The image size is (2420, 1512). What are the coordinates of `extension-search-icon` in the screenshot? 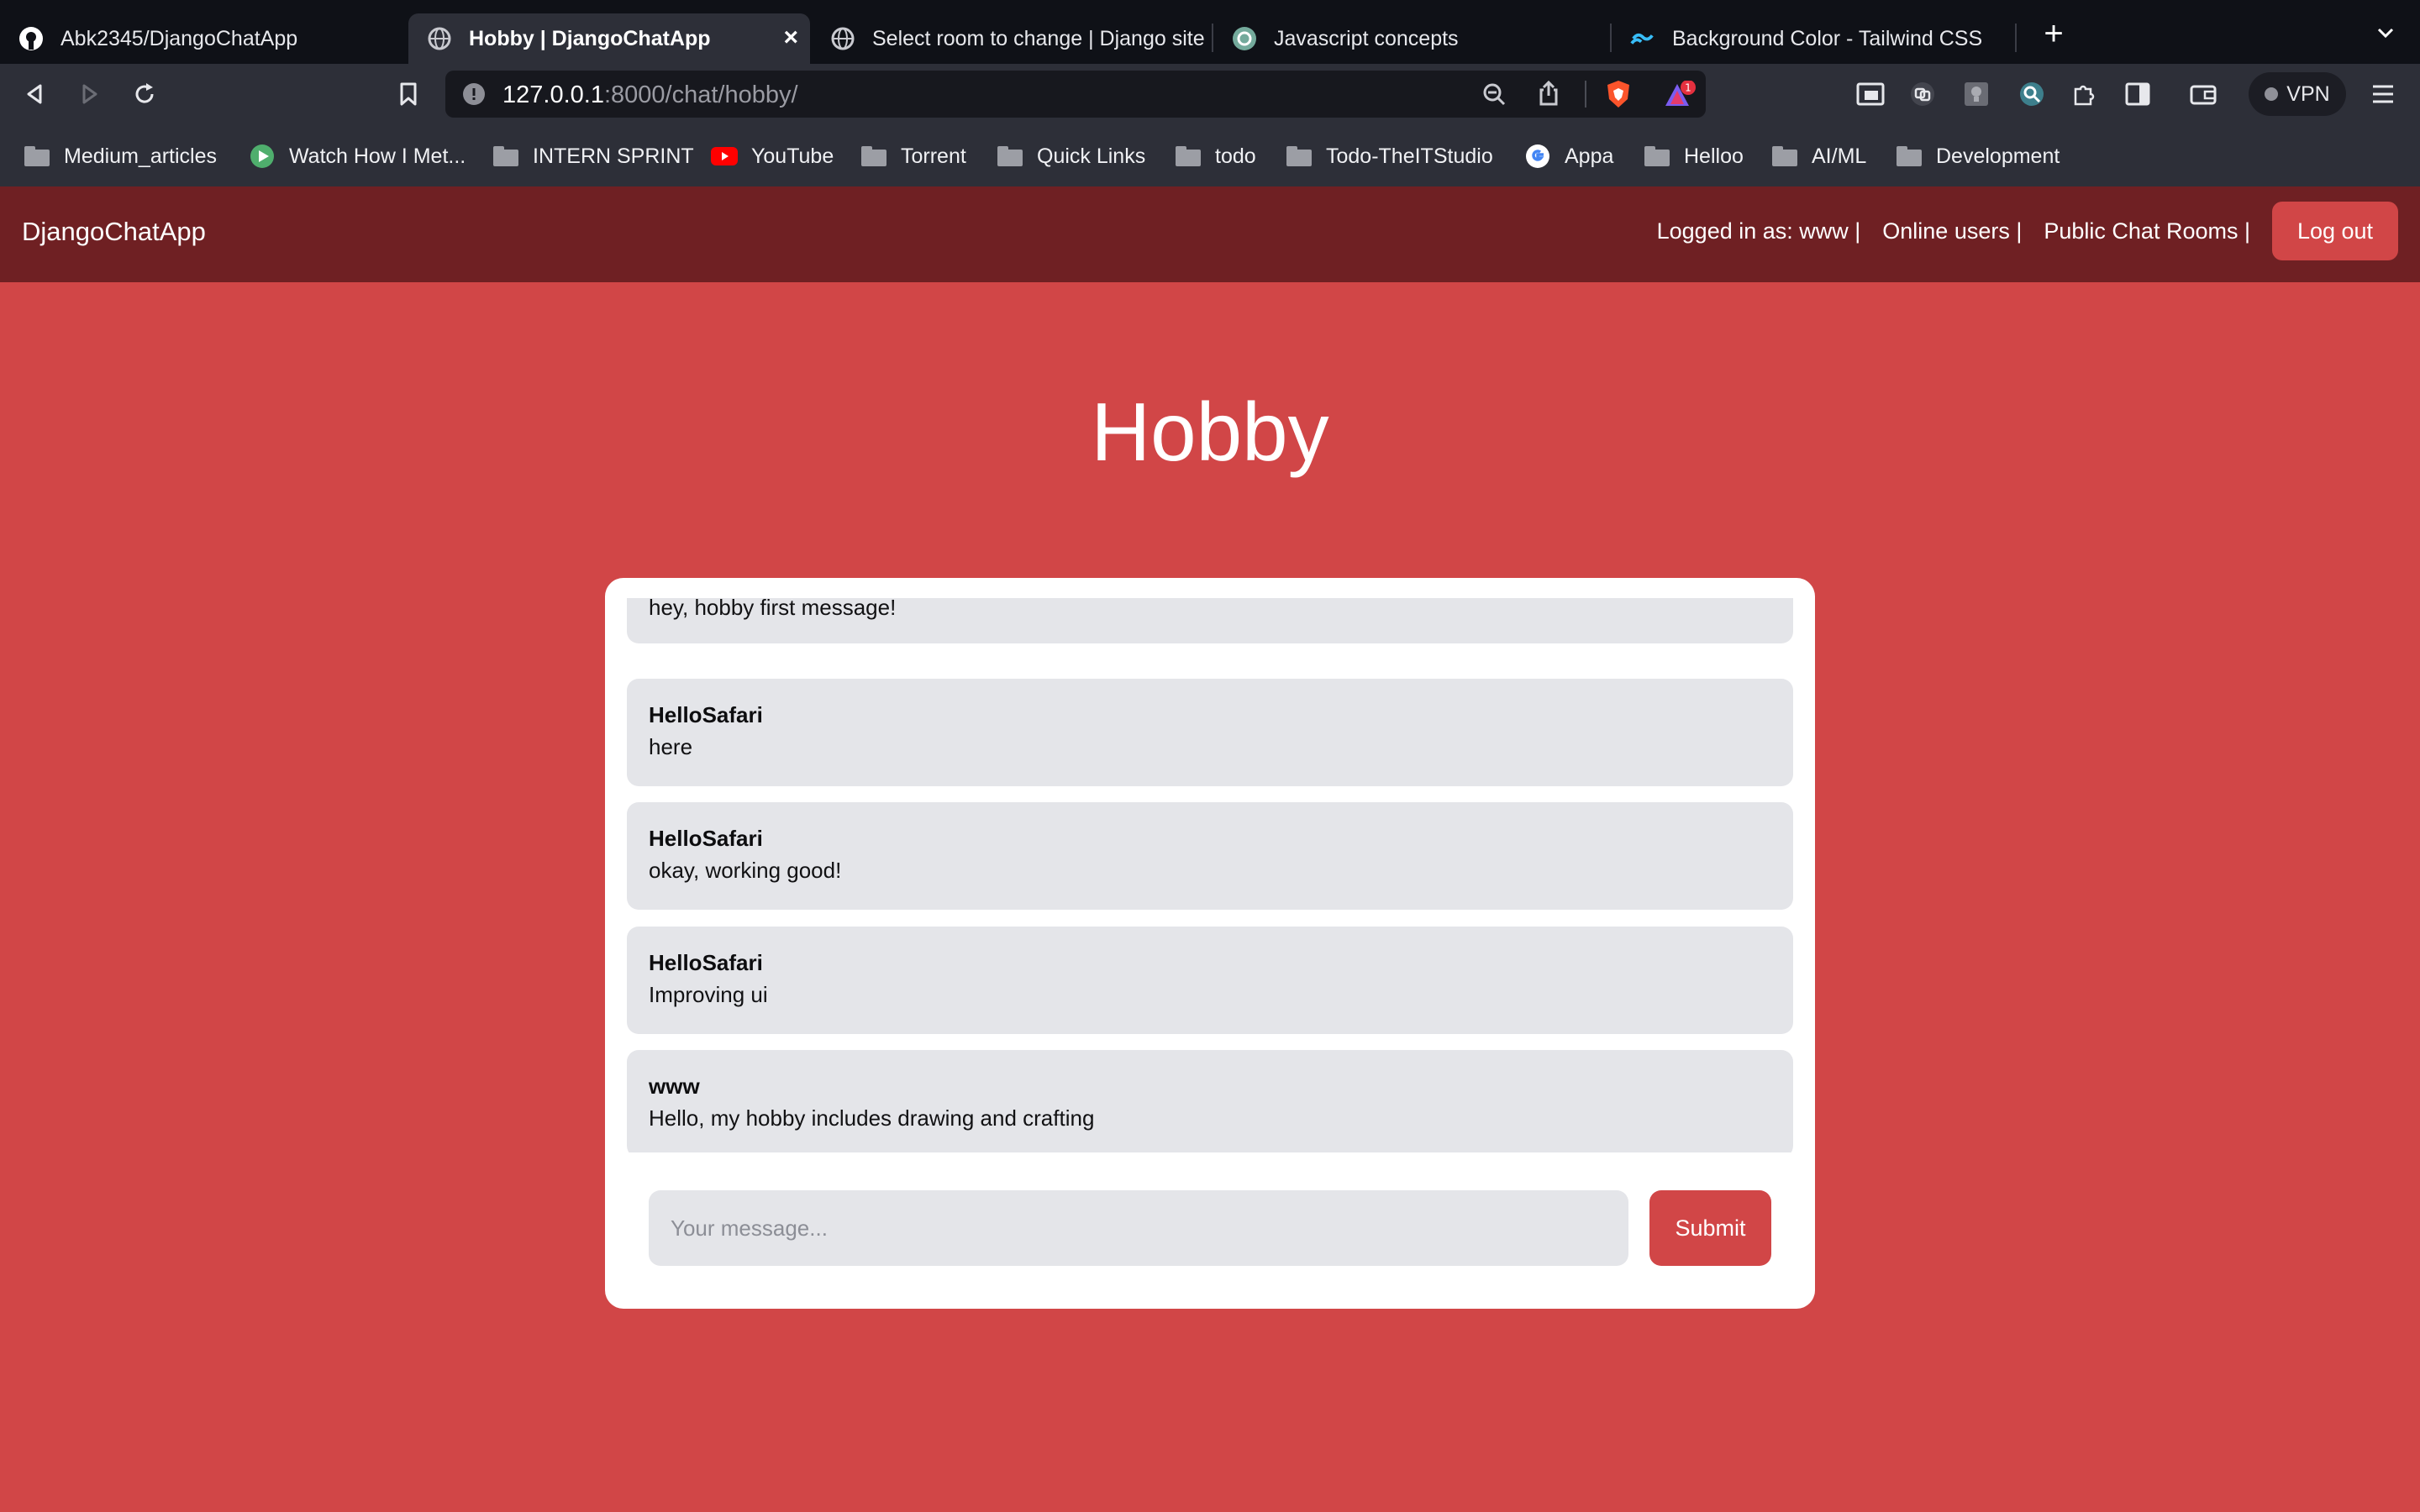 It's located at (2032, 94).